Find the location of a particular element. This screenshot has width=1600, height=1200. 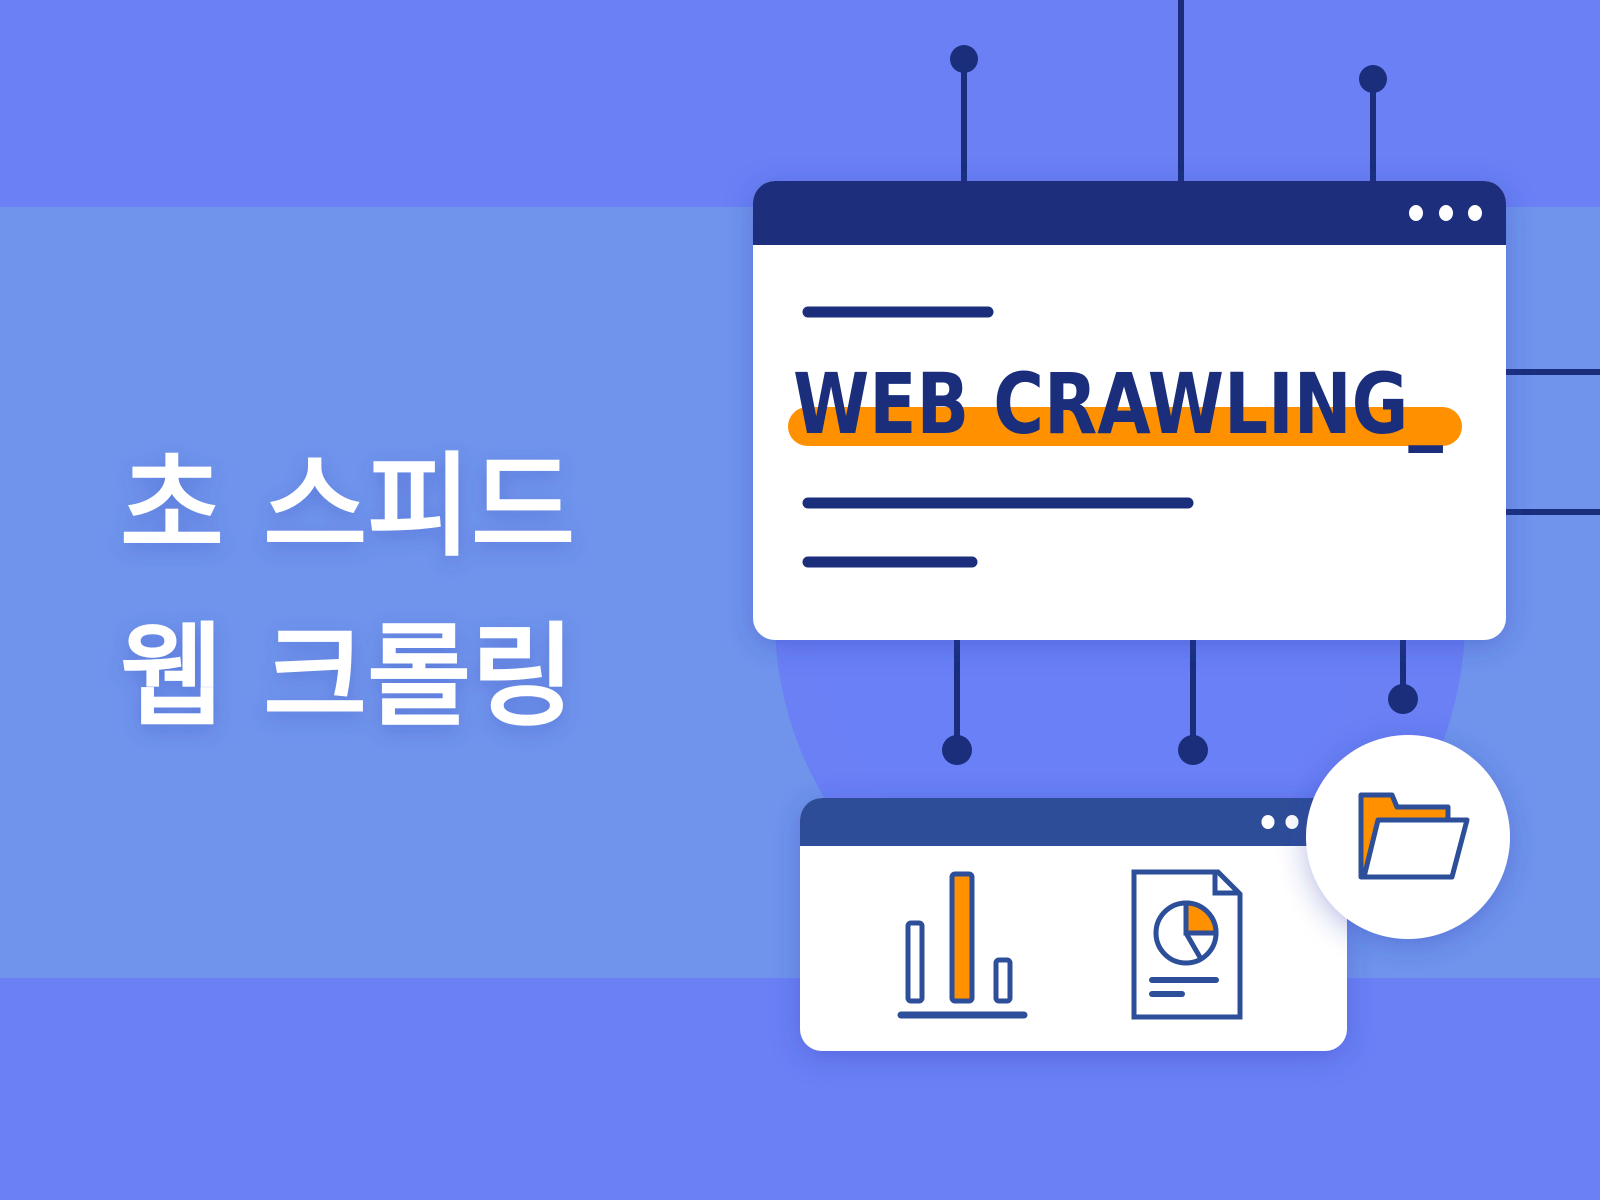

pie-chart-document-icon is located at coordinates (1187, 944).